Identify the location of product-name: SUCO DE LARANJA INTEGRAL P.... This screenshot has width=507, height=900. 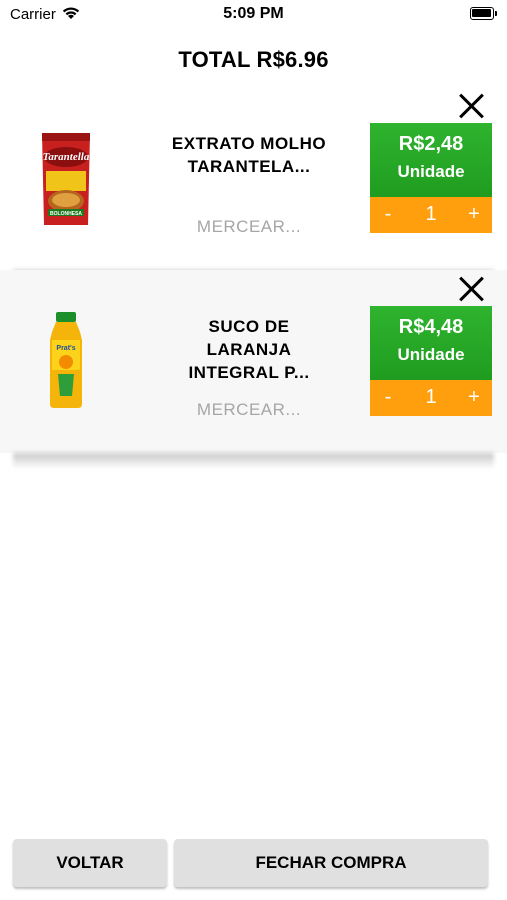
(249, 349).